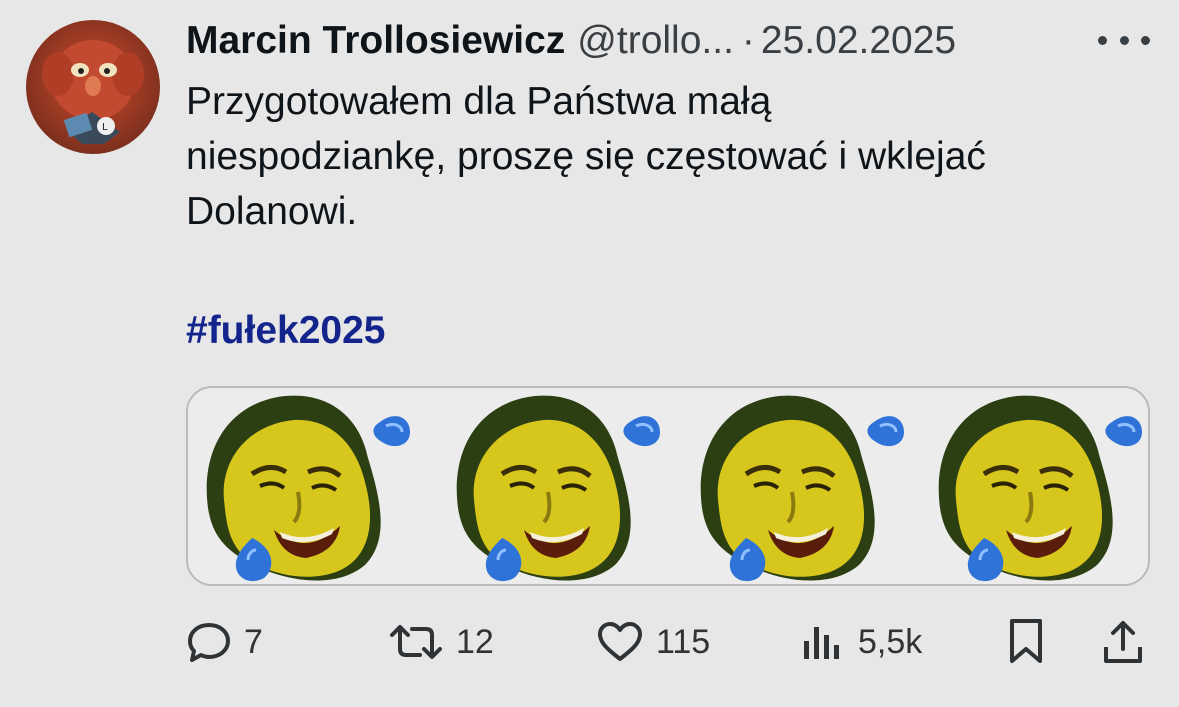  I want to click on retweet-button: 12, so click(441, 642).